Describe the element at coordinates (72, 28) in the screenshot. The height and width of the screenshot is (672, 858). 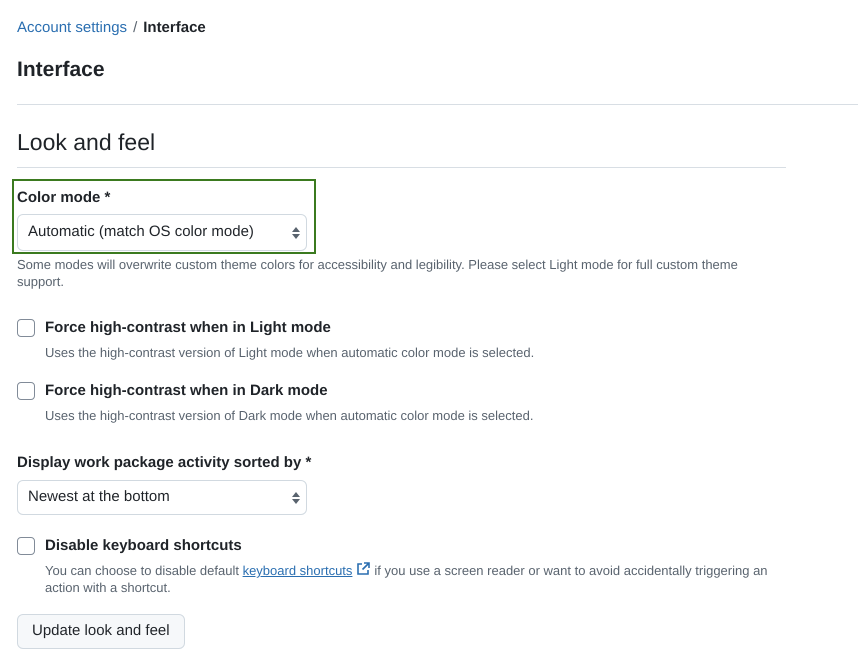
I see `breadcrumb-link: Account settings` at that location.